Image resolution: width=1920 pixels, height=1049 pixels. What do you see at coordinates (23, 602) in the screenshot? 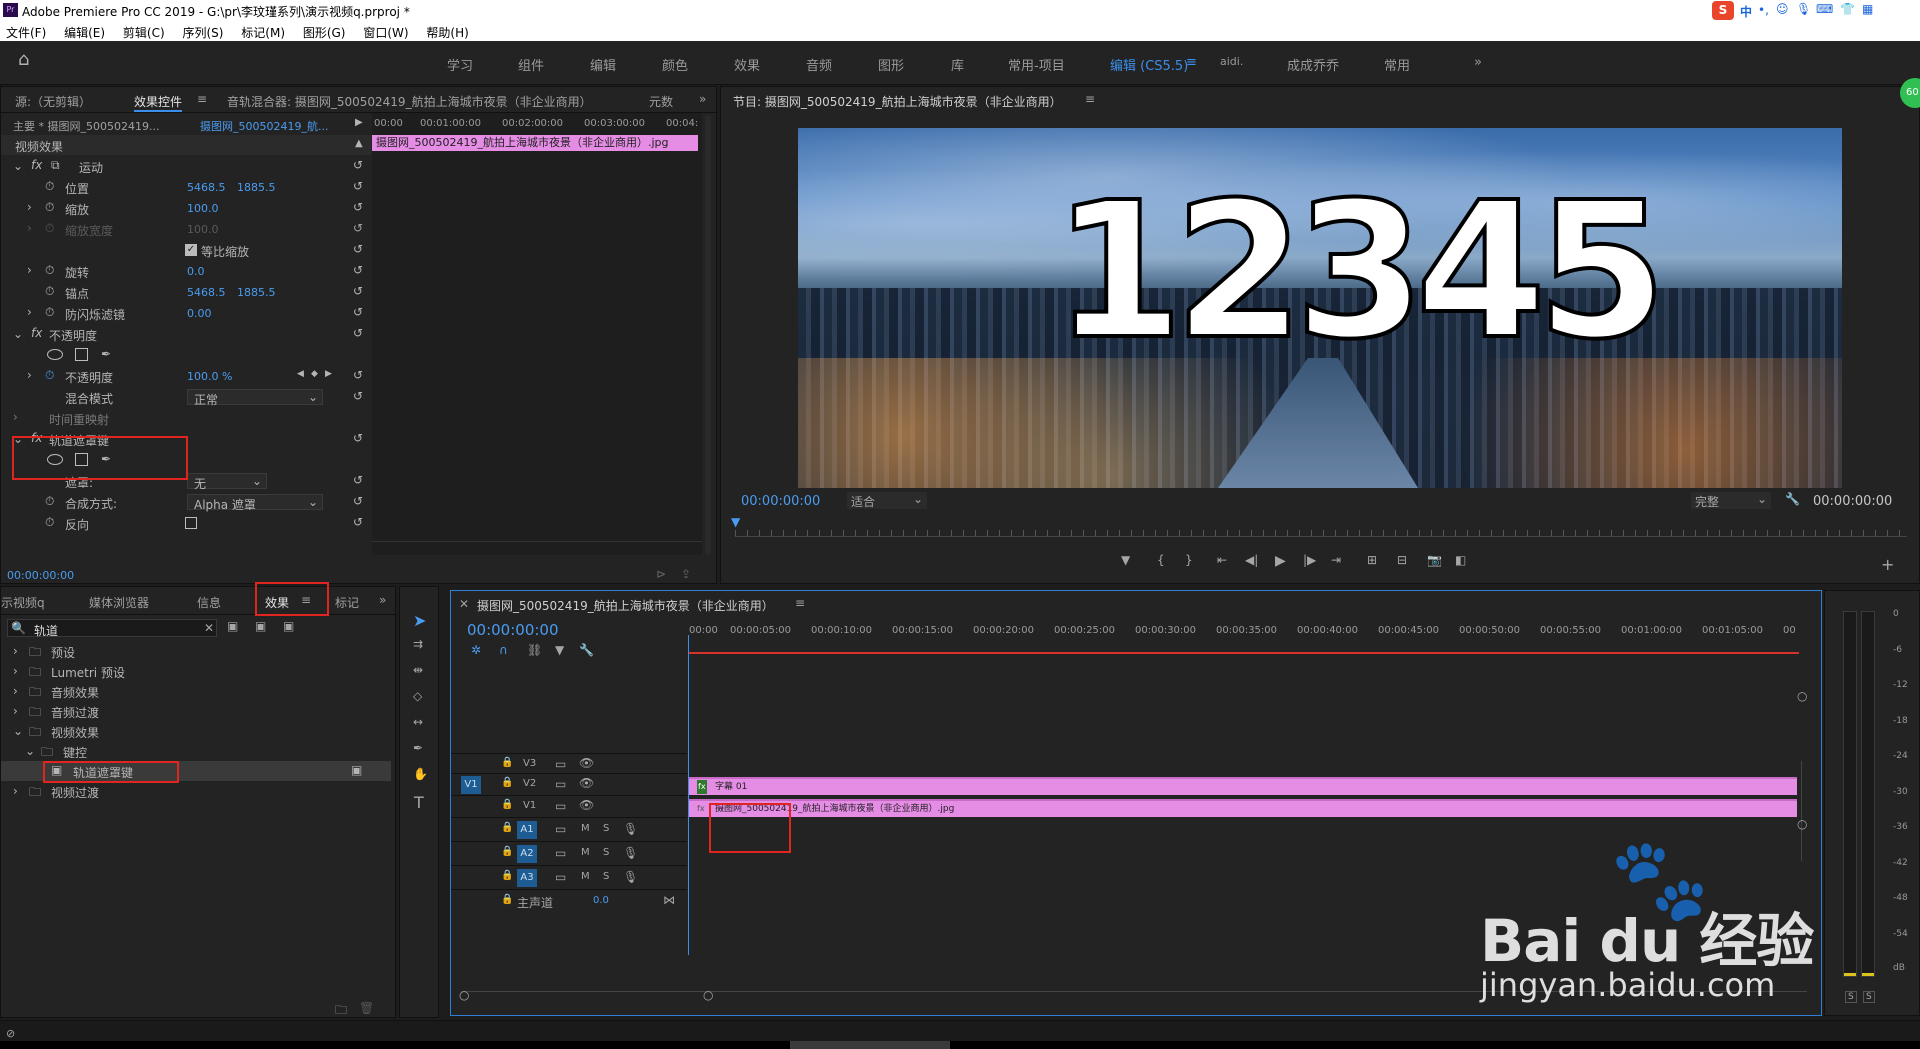
I see `tab-project: 示视频q` at bounding box center [23, 602].